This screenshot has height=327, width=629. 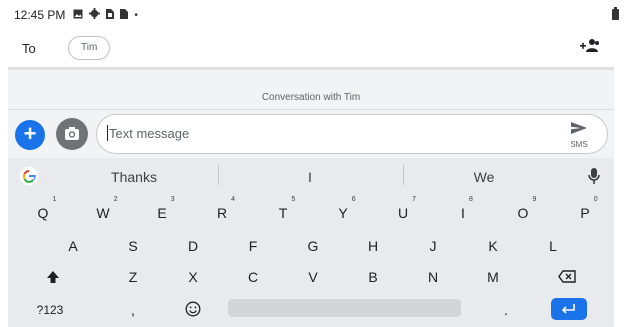 I want to click on space-key, so click(x=344, y=308).